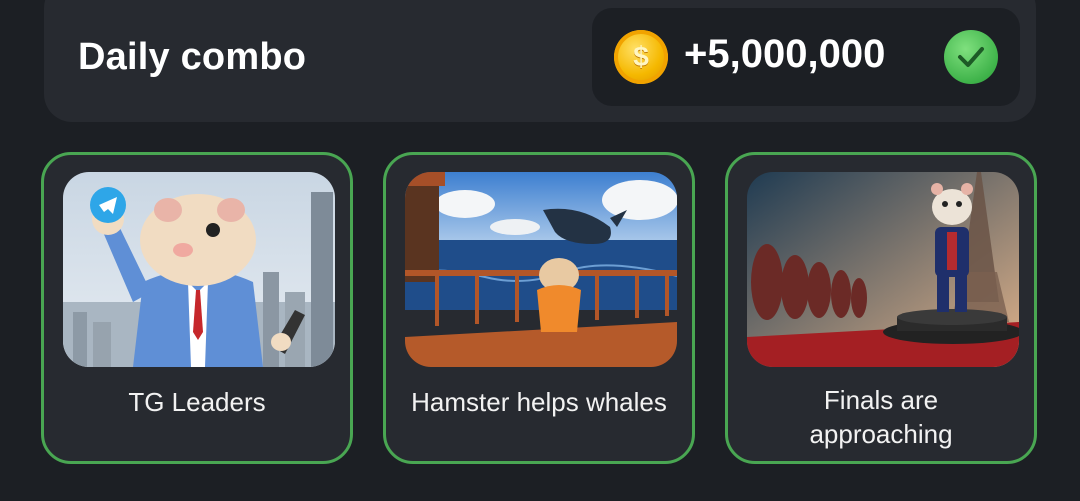 This screenshot has width=1080, height=501. I want to click on coin-icon: $, so click(641, 57).